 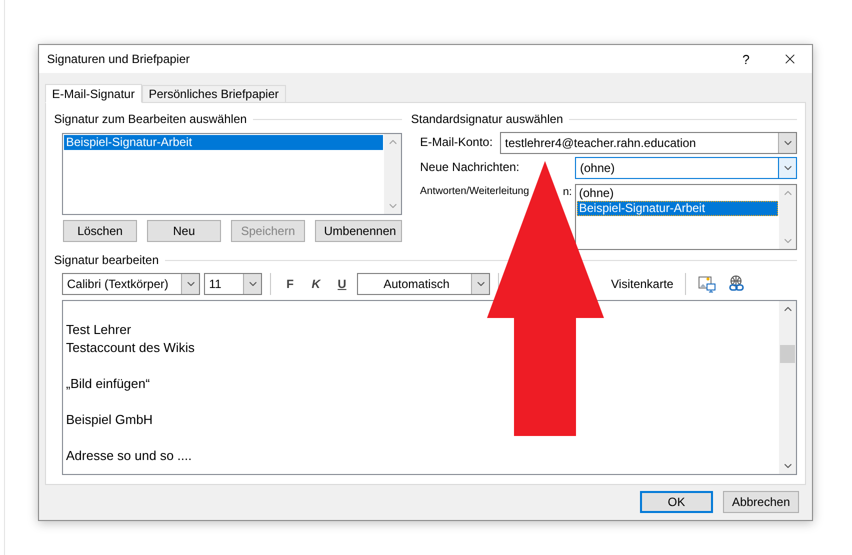 I want to click on field-label: Antworten/Weiterleitung, so click(x=475, y=191).